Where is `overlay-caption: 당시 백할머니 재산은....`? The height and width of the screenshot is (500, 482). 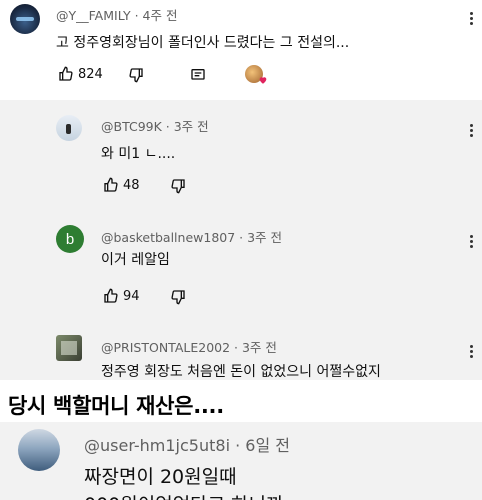
overlay-caption: 당시 백할머니 재산은.... is located at coordinates (116, 406).